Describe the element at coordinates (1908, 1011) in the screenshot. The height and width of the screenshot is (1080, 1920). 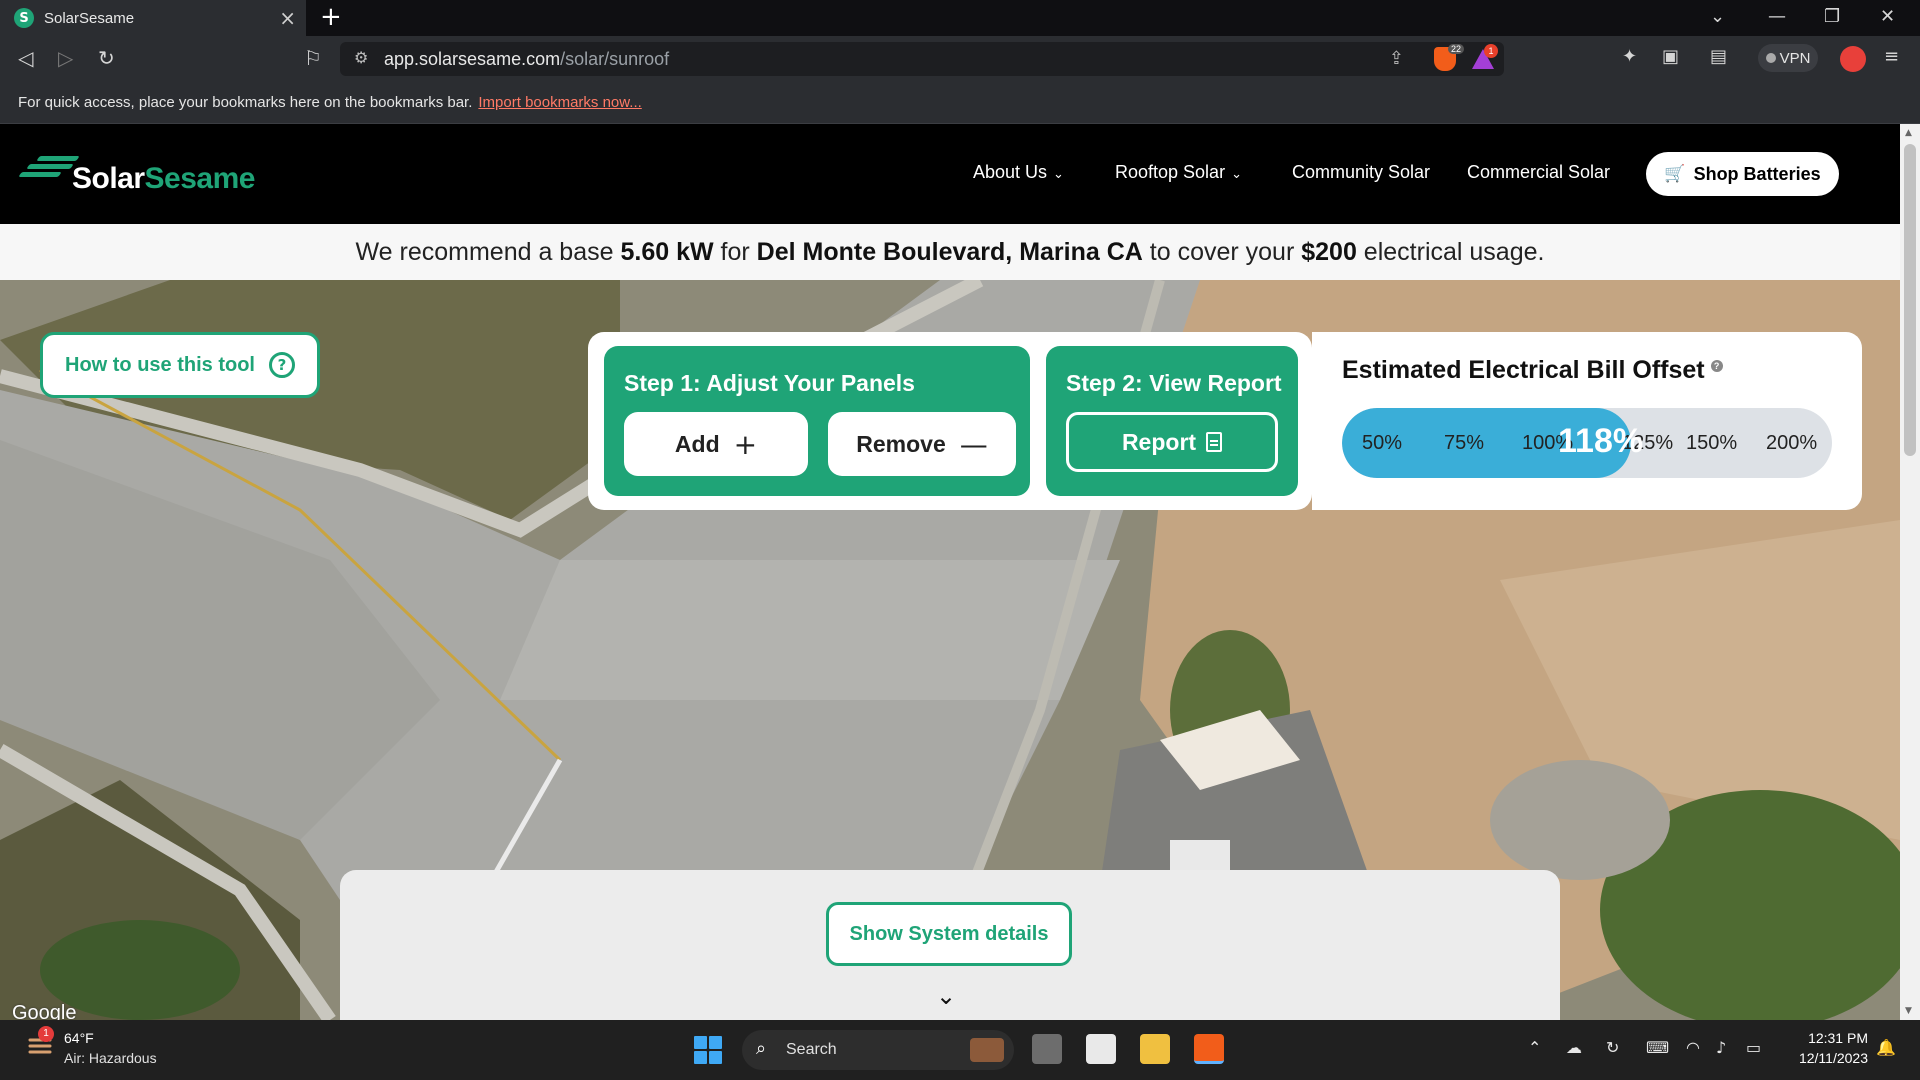
I see `scroll-down-icon: ▼` at that location.